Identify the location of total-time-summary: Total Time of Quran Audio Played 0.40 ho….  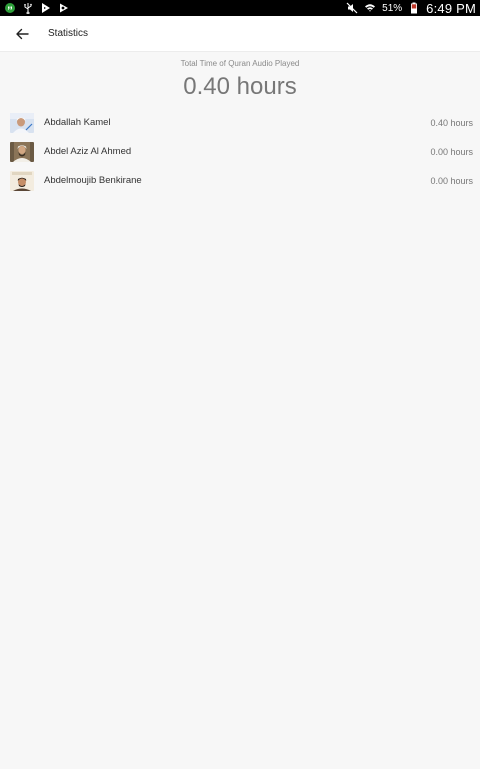
(240, 80).